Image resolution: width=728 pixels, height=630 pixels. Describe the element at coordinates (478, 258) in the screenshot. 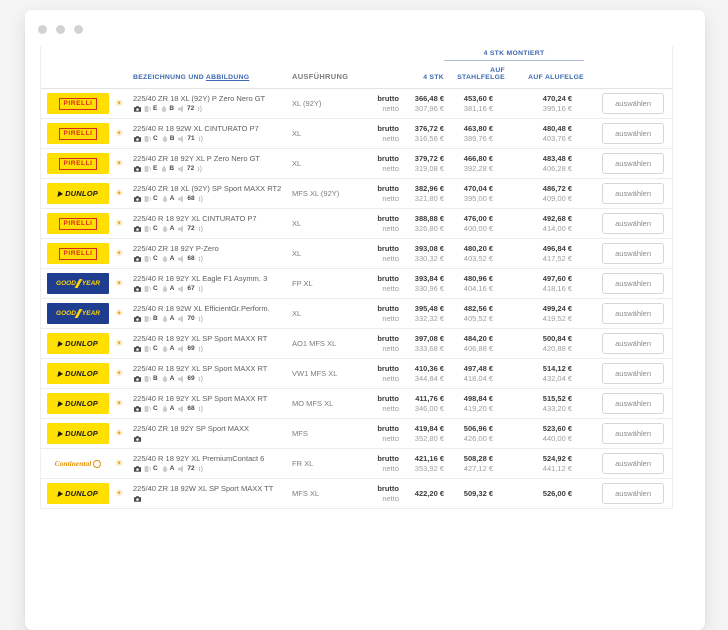

I see `price-steel-net: 403,52 €` at that location.